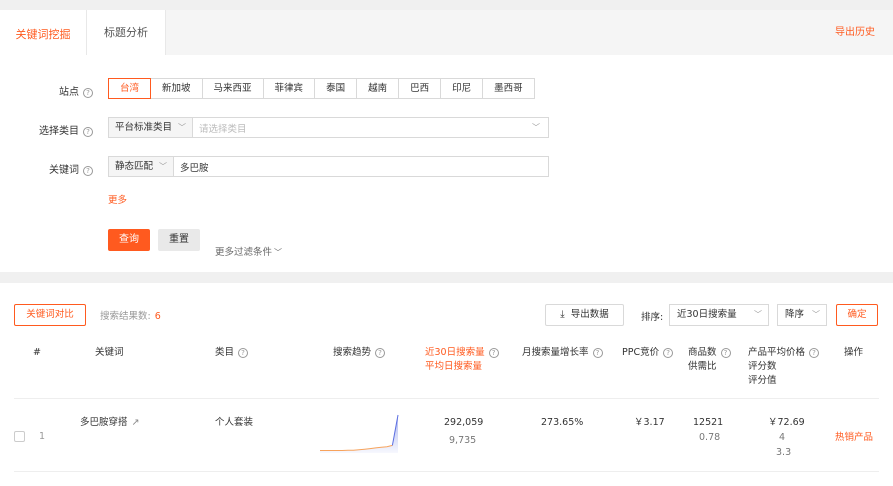 This screenshot has height=486, width=893. I want to click on row-index: 1, so click(42, 436).